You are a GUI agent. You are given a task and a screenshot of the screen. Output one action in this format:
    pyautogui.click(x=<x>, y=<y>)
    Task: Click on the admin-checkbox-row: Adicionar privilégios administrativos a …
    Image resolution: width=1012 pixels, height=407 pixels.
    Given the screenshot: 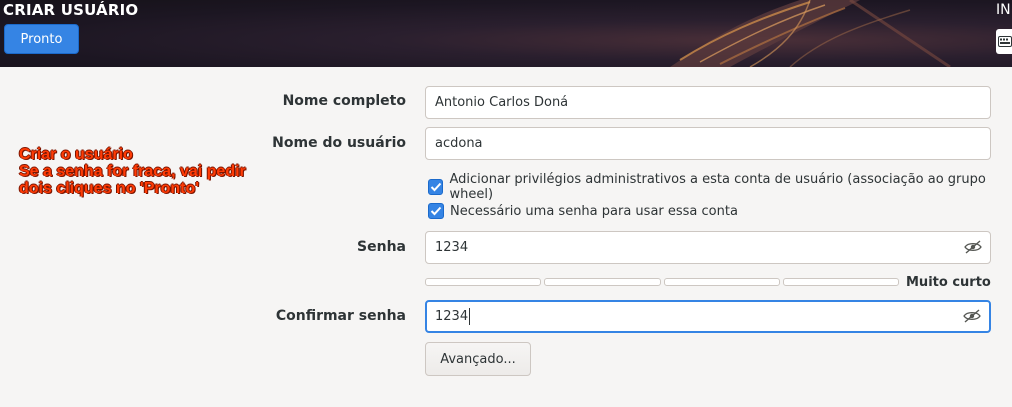 What is the action you would take?
    pyautogui.click(x=720, y=187)
    